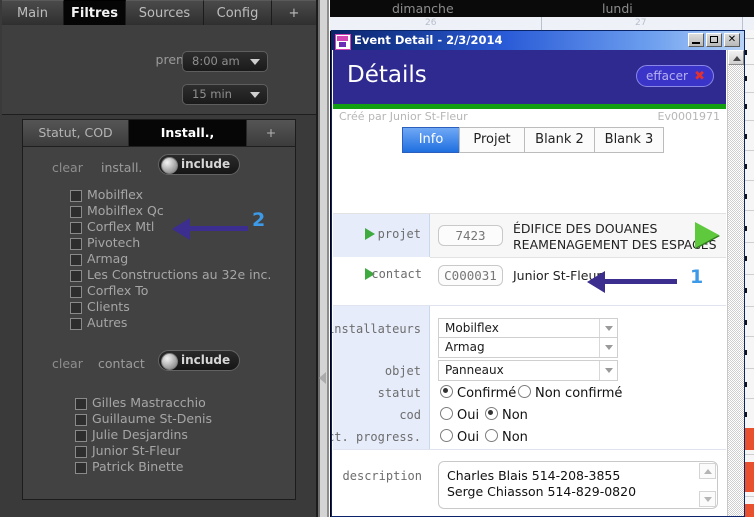 This screenshot has width=754, height=517. I want to click on projet-code-field: 7423, so click(470, 235).